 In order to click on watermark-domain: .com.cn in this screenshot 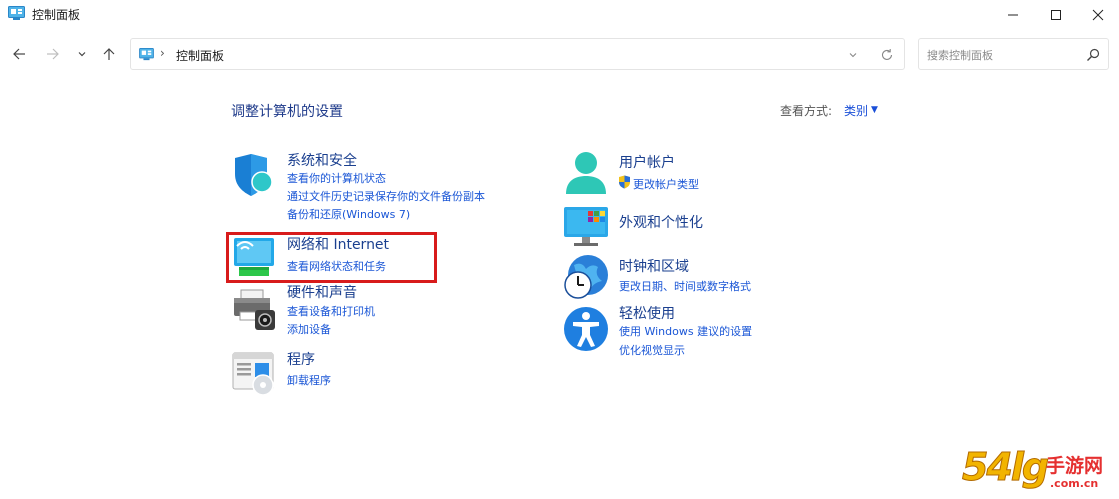, I will do `click(1074, 483)`.